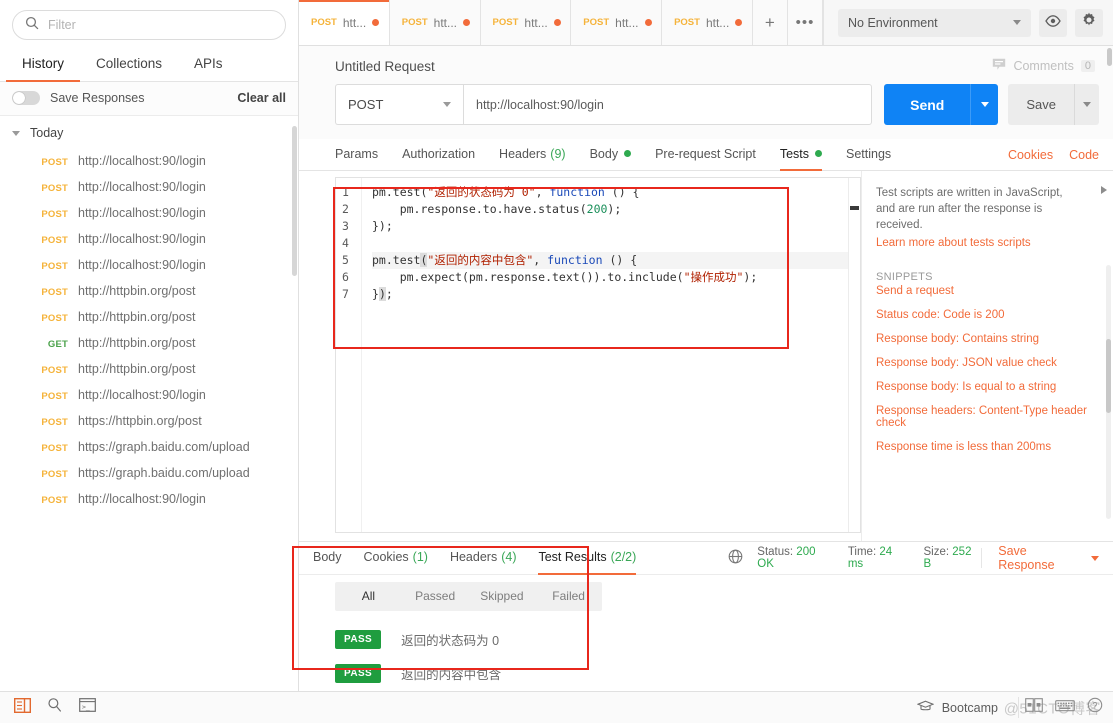  What do you see at coordinates (294, 403) in the screenshot?
I see `sidebar-scrollbar` at bounding box center [294, 403].